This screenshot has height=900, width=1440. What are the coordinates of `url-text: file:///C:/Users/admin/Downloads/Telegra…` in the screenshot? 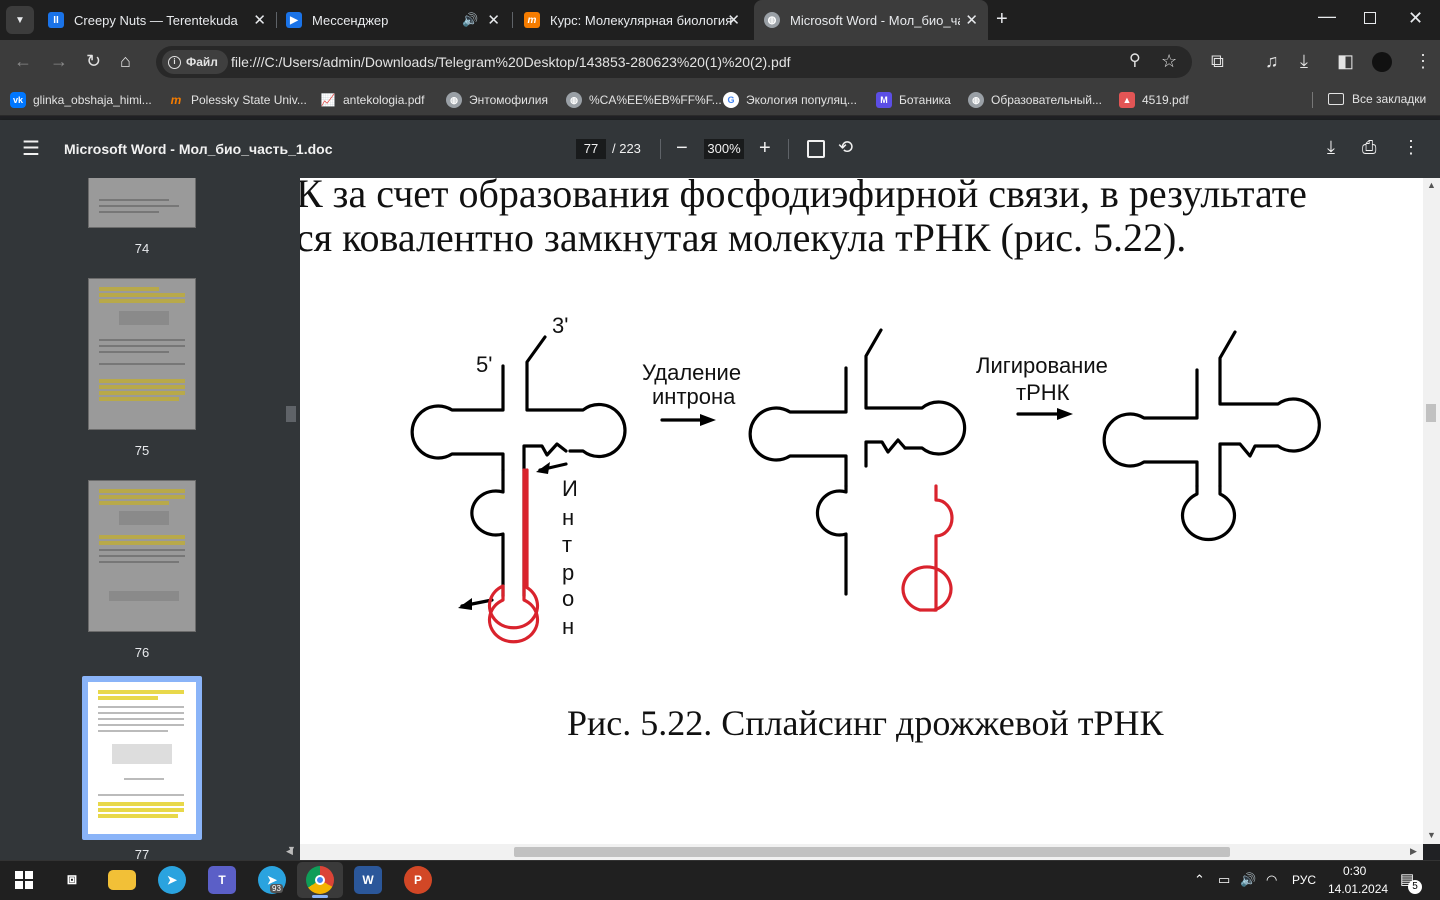 It's located at (511, 62).